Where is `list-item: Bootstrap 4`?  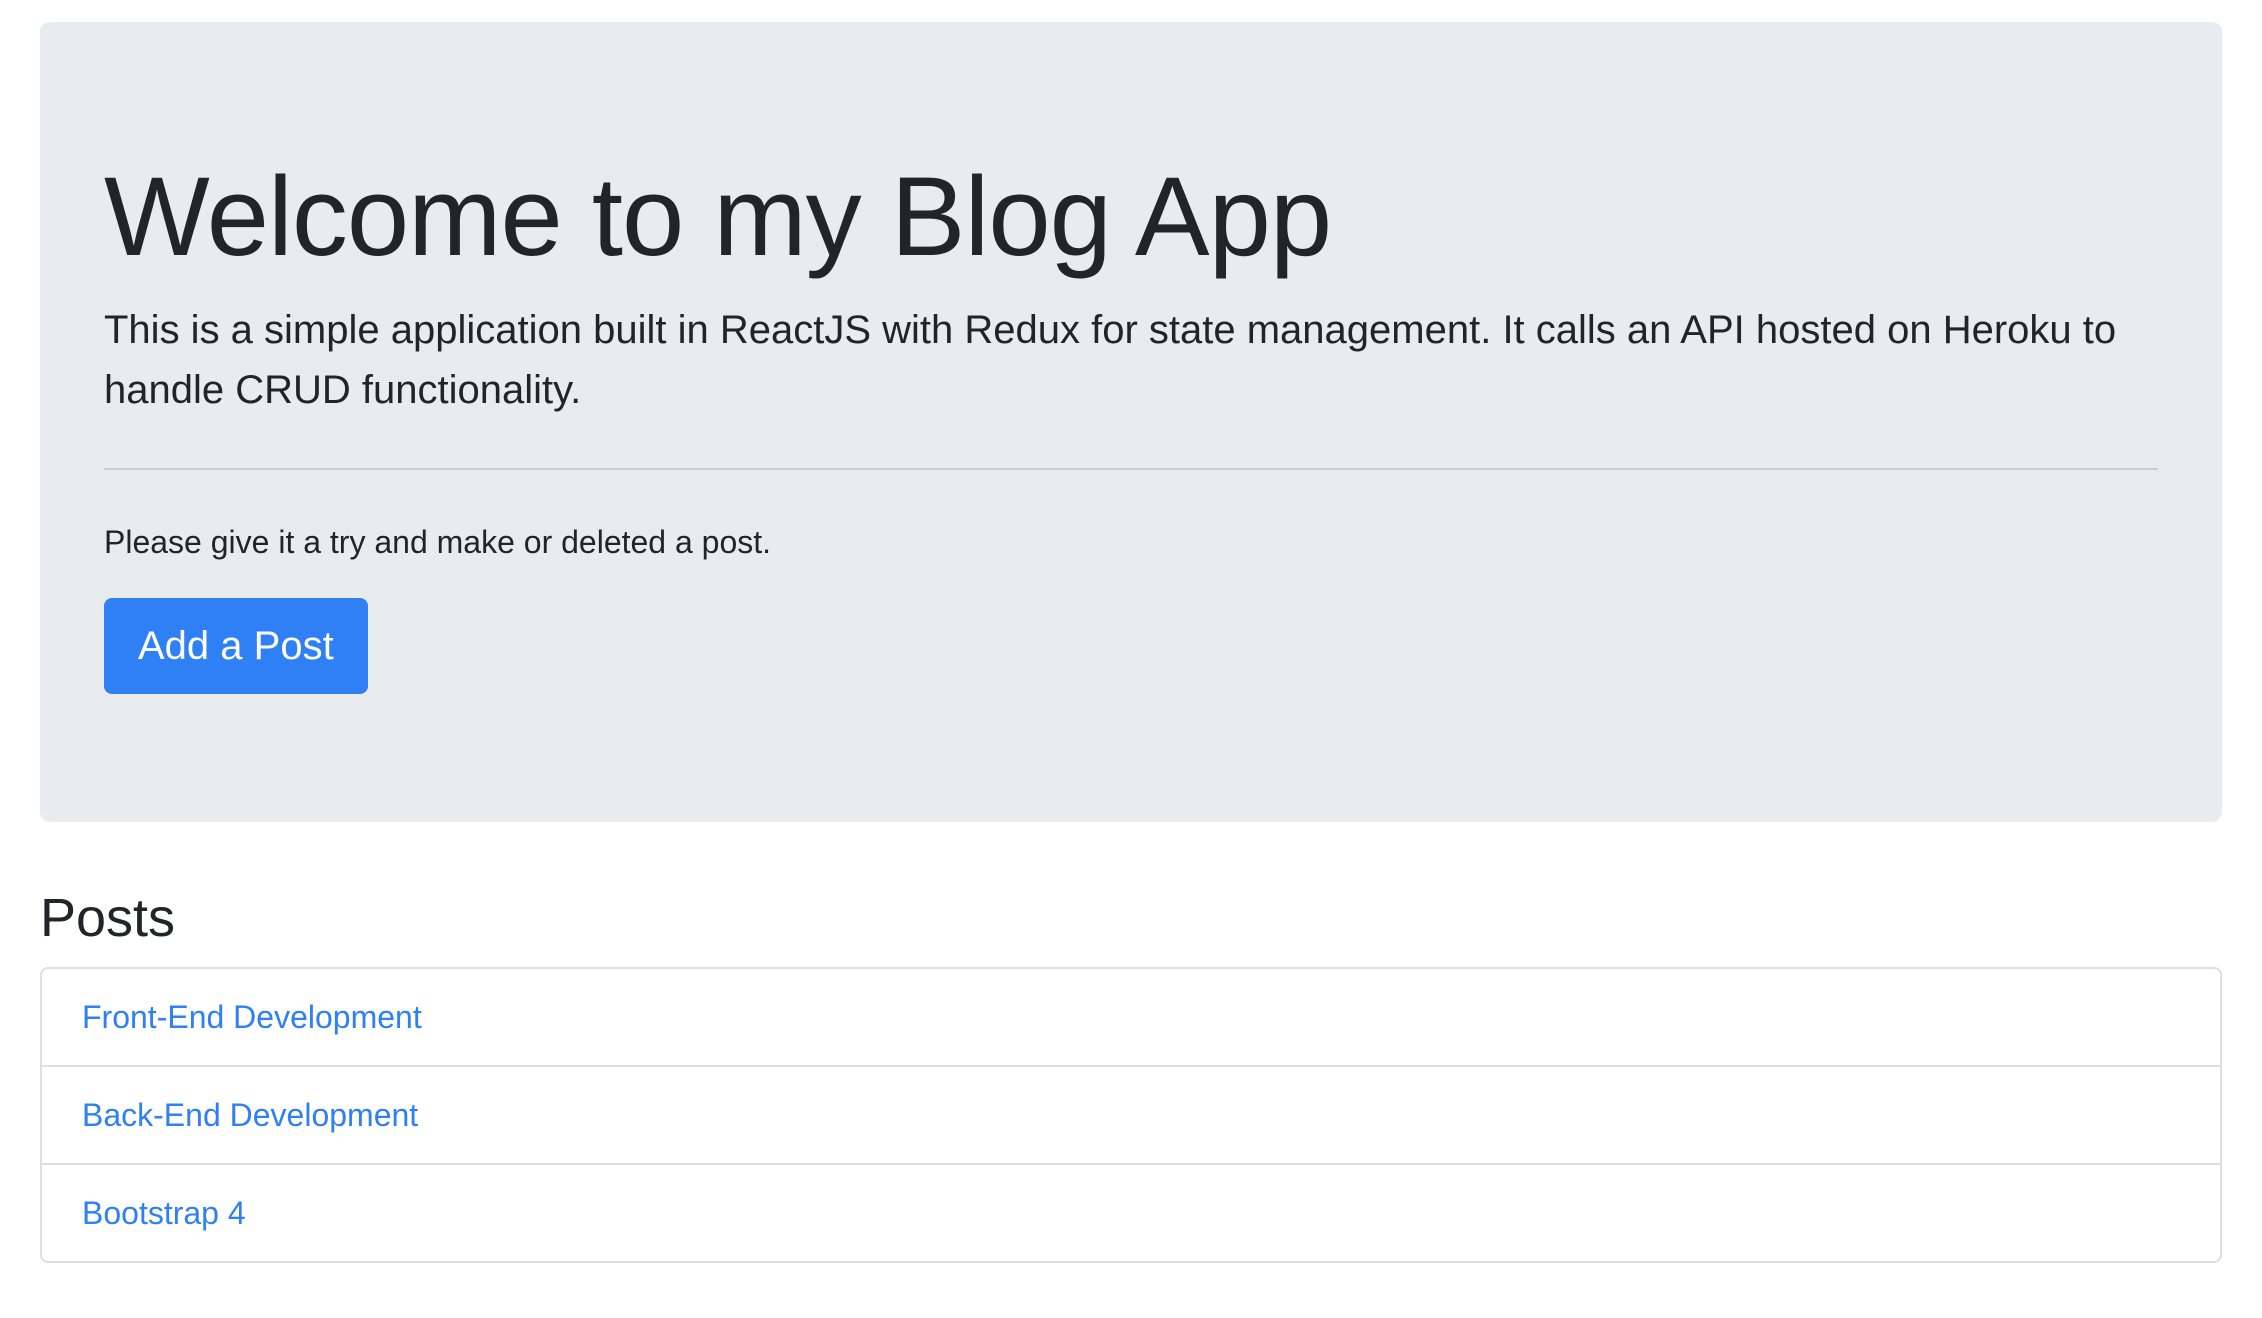 list-item: Bootstrap 4 is located at coordinates (1131, 1212).